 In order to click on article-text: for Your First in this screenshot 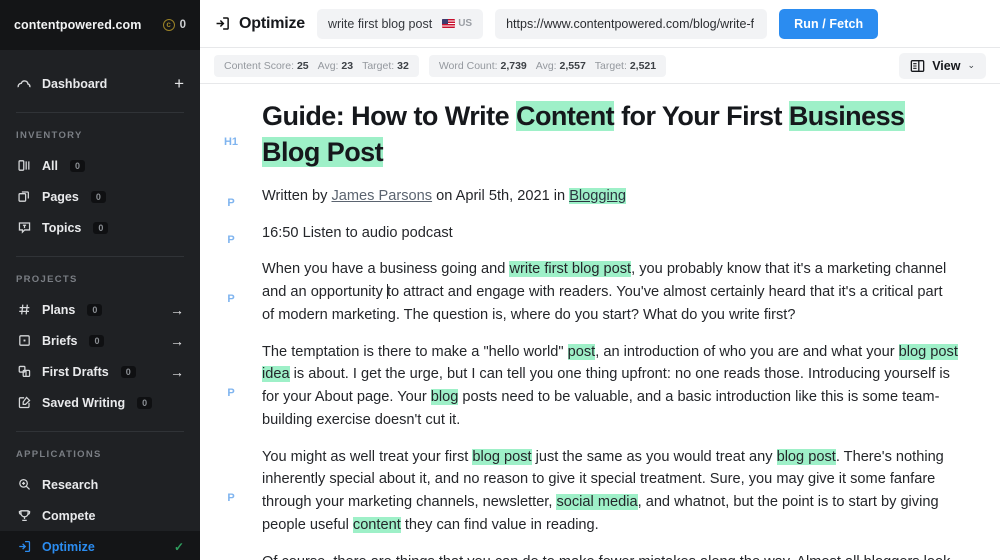, I will do `click(701, 116)`.